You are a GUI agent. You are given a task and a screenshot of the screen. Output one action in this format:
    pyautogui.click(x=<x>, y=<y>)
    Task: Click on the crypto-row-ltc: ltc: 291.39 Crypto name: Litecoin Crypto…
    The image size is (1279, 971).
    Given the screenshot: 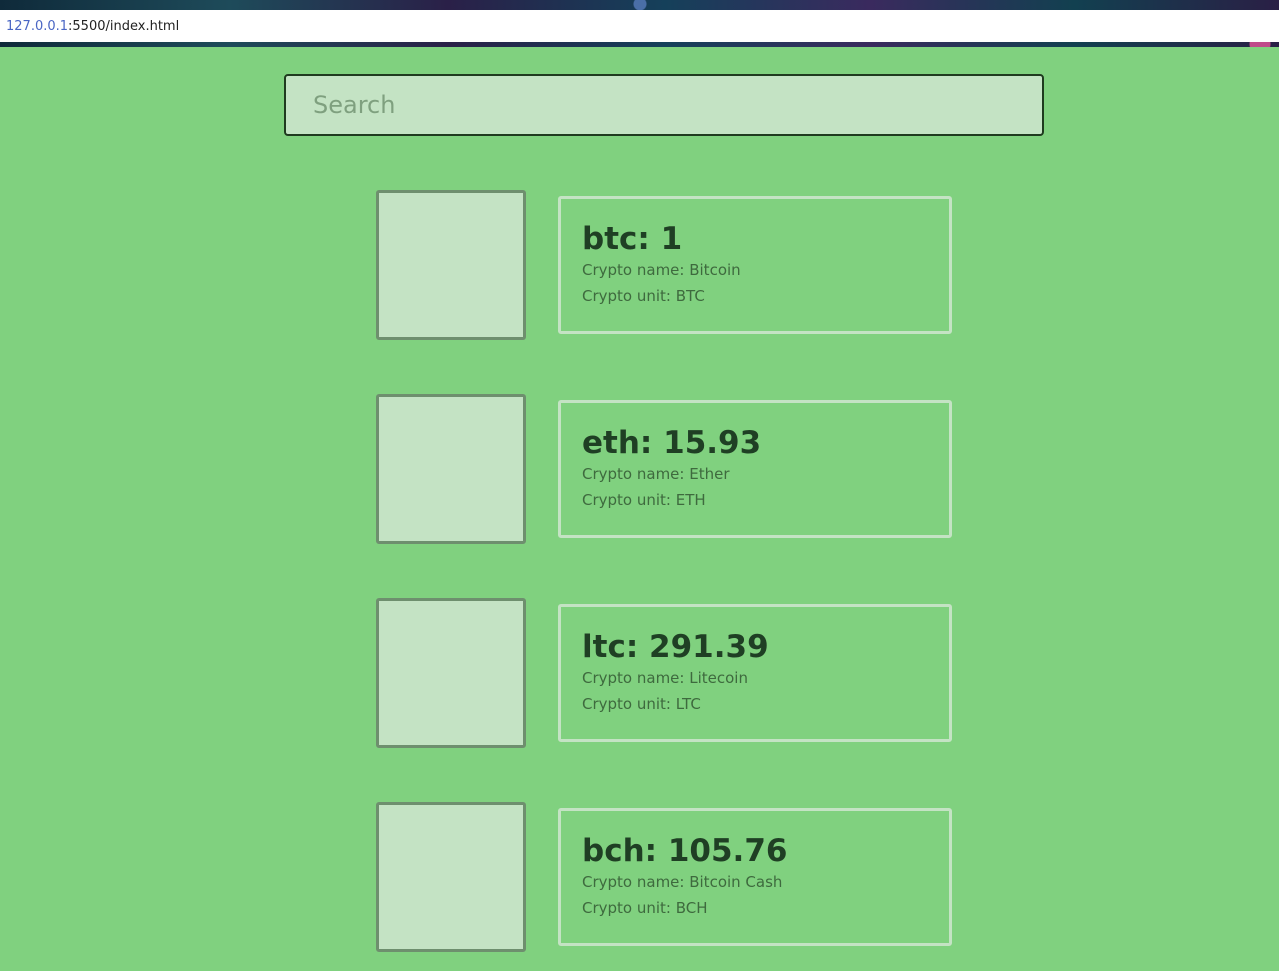 What is the action you would take?
    pyautogui.click(x=664, y=673)
    